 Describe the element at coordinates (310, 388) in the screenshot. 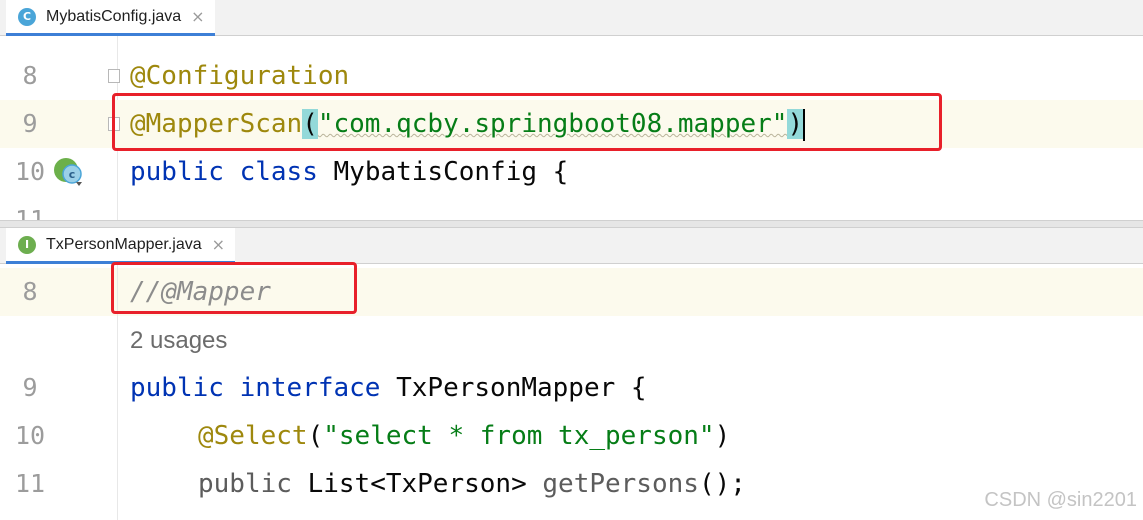

I see `keyword-token: interface` at that location.